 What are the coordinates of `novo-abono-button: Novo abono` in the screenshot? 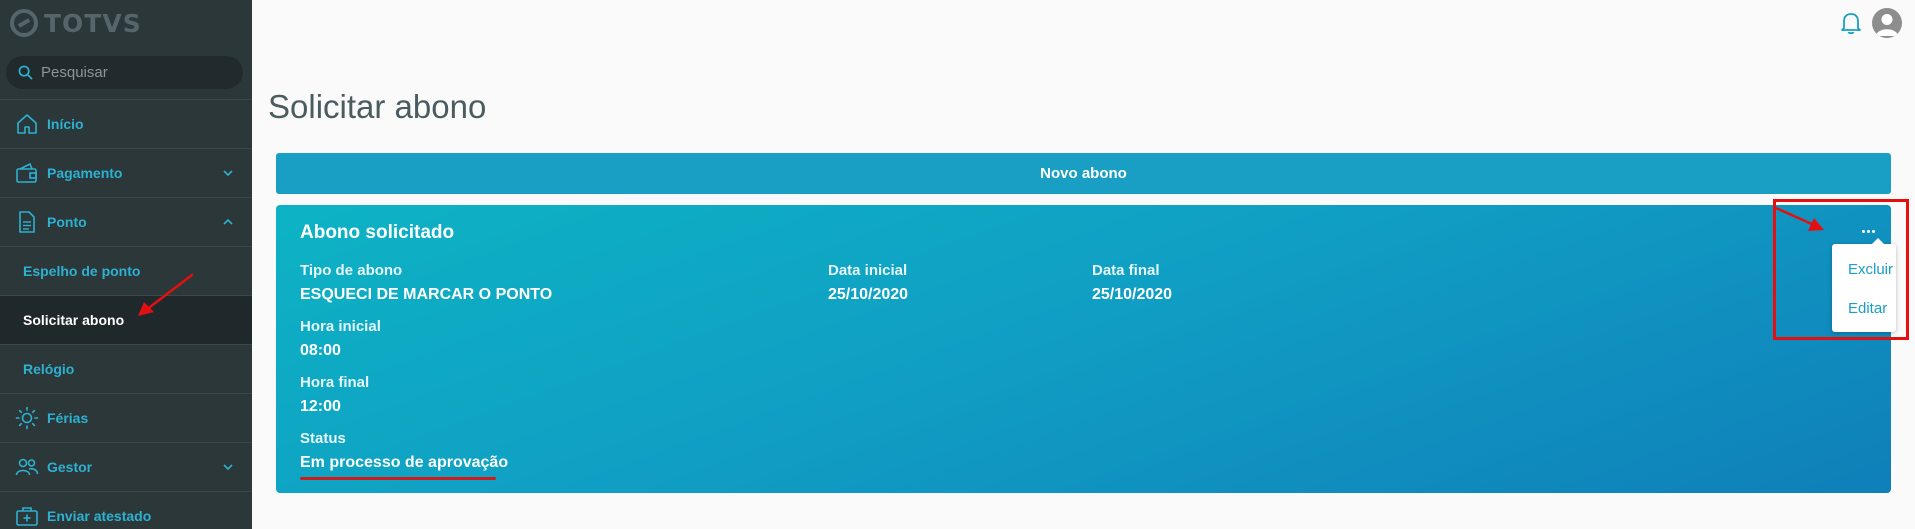 It's located at (1083, 173).